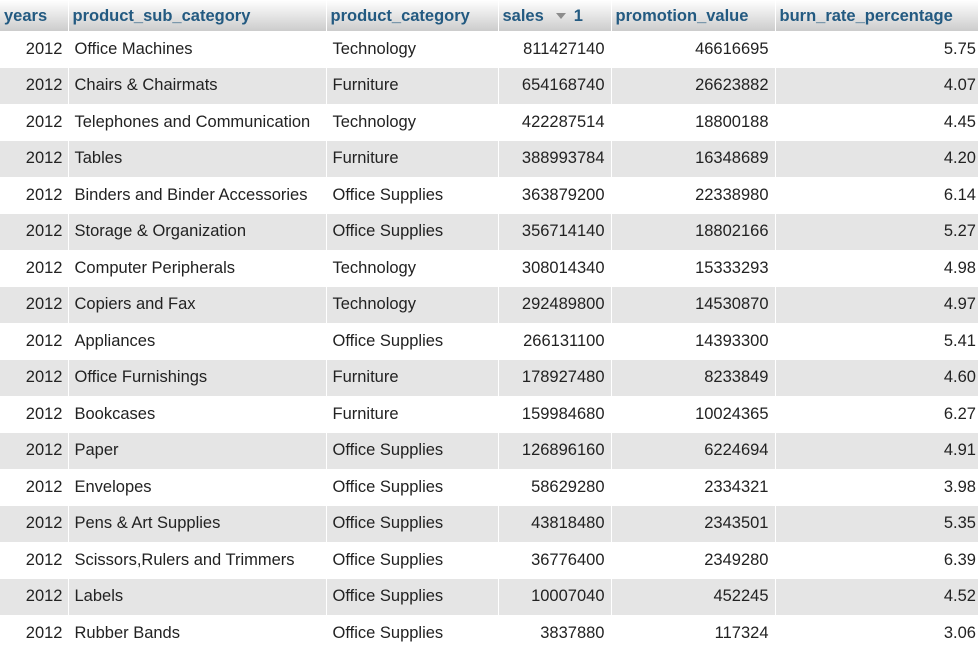 This screenshot has width=978, height=655. Describe the element at coordinates (197, 268) in the screenshot. I see `cell-product-sub-category: Computer Peripherals` at that location.